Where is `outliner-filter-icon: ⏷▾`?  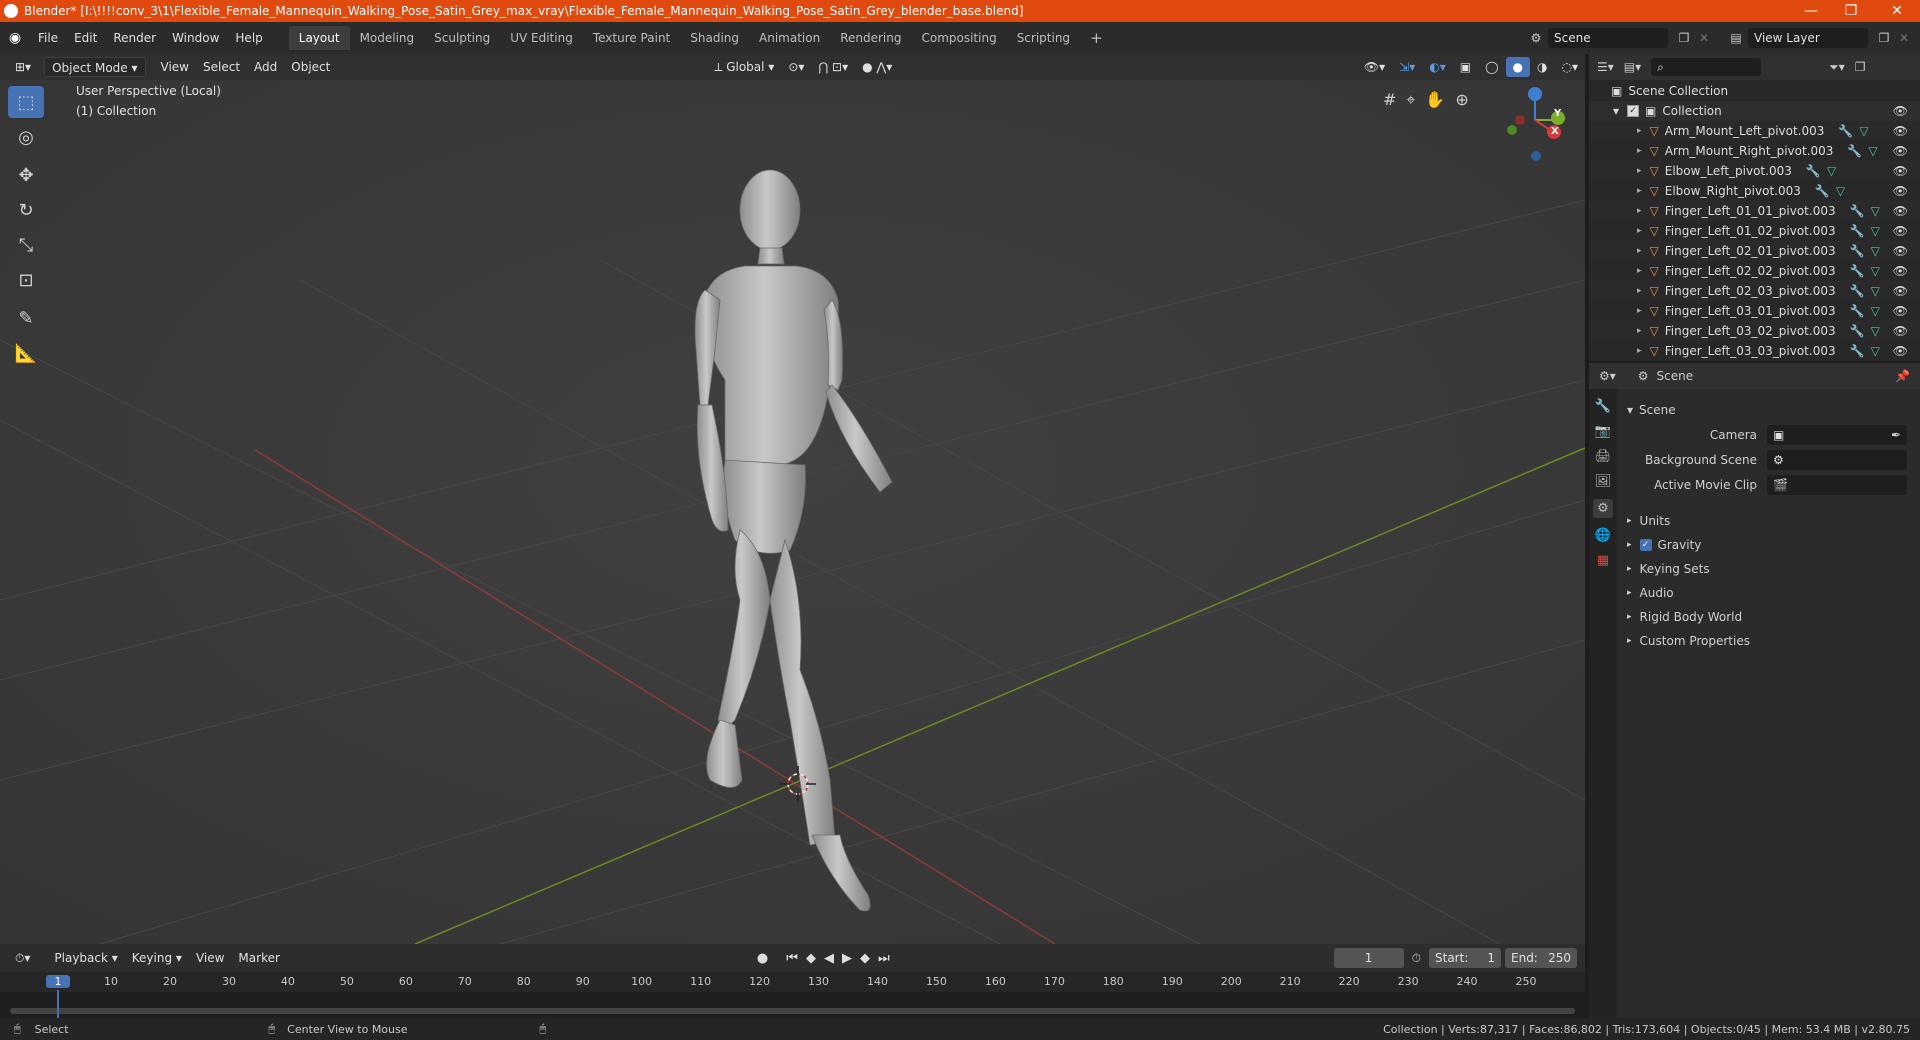 outliner-filter-icon: ⏷▾ is located at coordinates (1837, 67).